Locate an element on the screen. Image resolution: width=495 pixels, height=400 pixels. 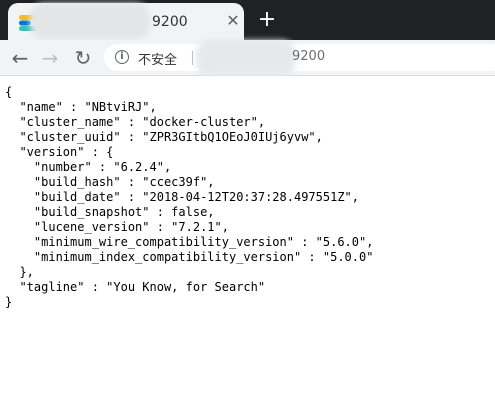
separator is located at coordinates (192, 58).